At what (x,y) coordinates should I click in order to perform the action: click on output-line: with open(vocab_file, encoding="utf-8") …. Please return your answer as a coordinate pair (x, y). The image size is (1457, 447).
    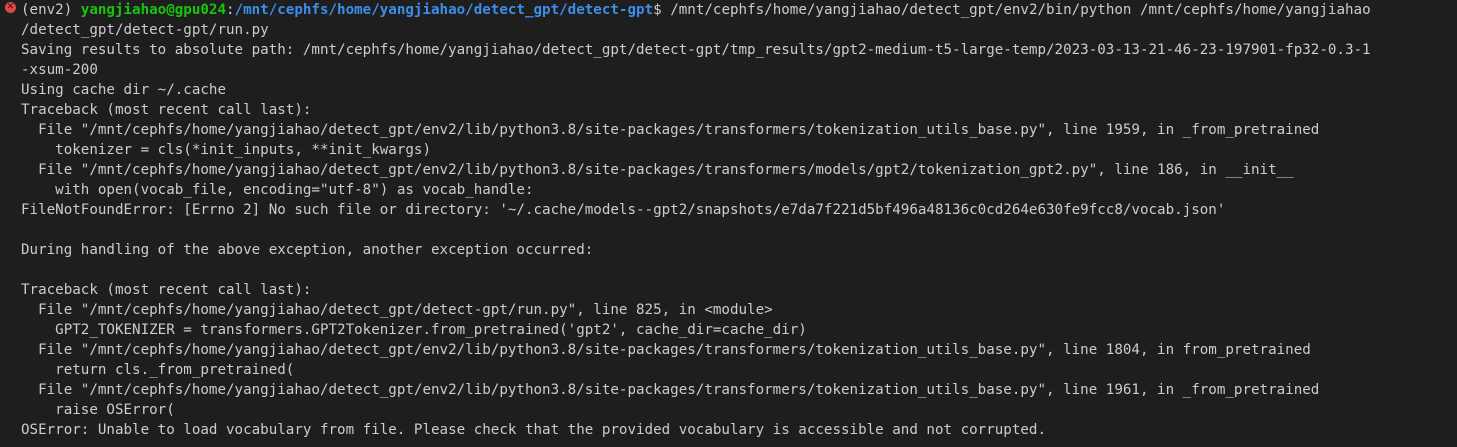
    Looking at the image, I should click on (277, 190).